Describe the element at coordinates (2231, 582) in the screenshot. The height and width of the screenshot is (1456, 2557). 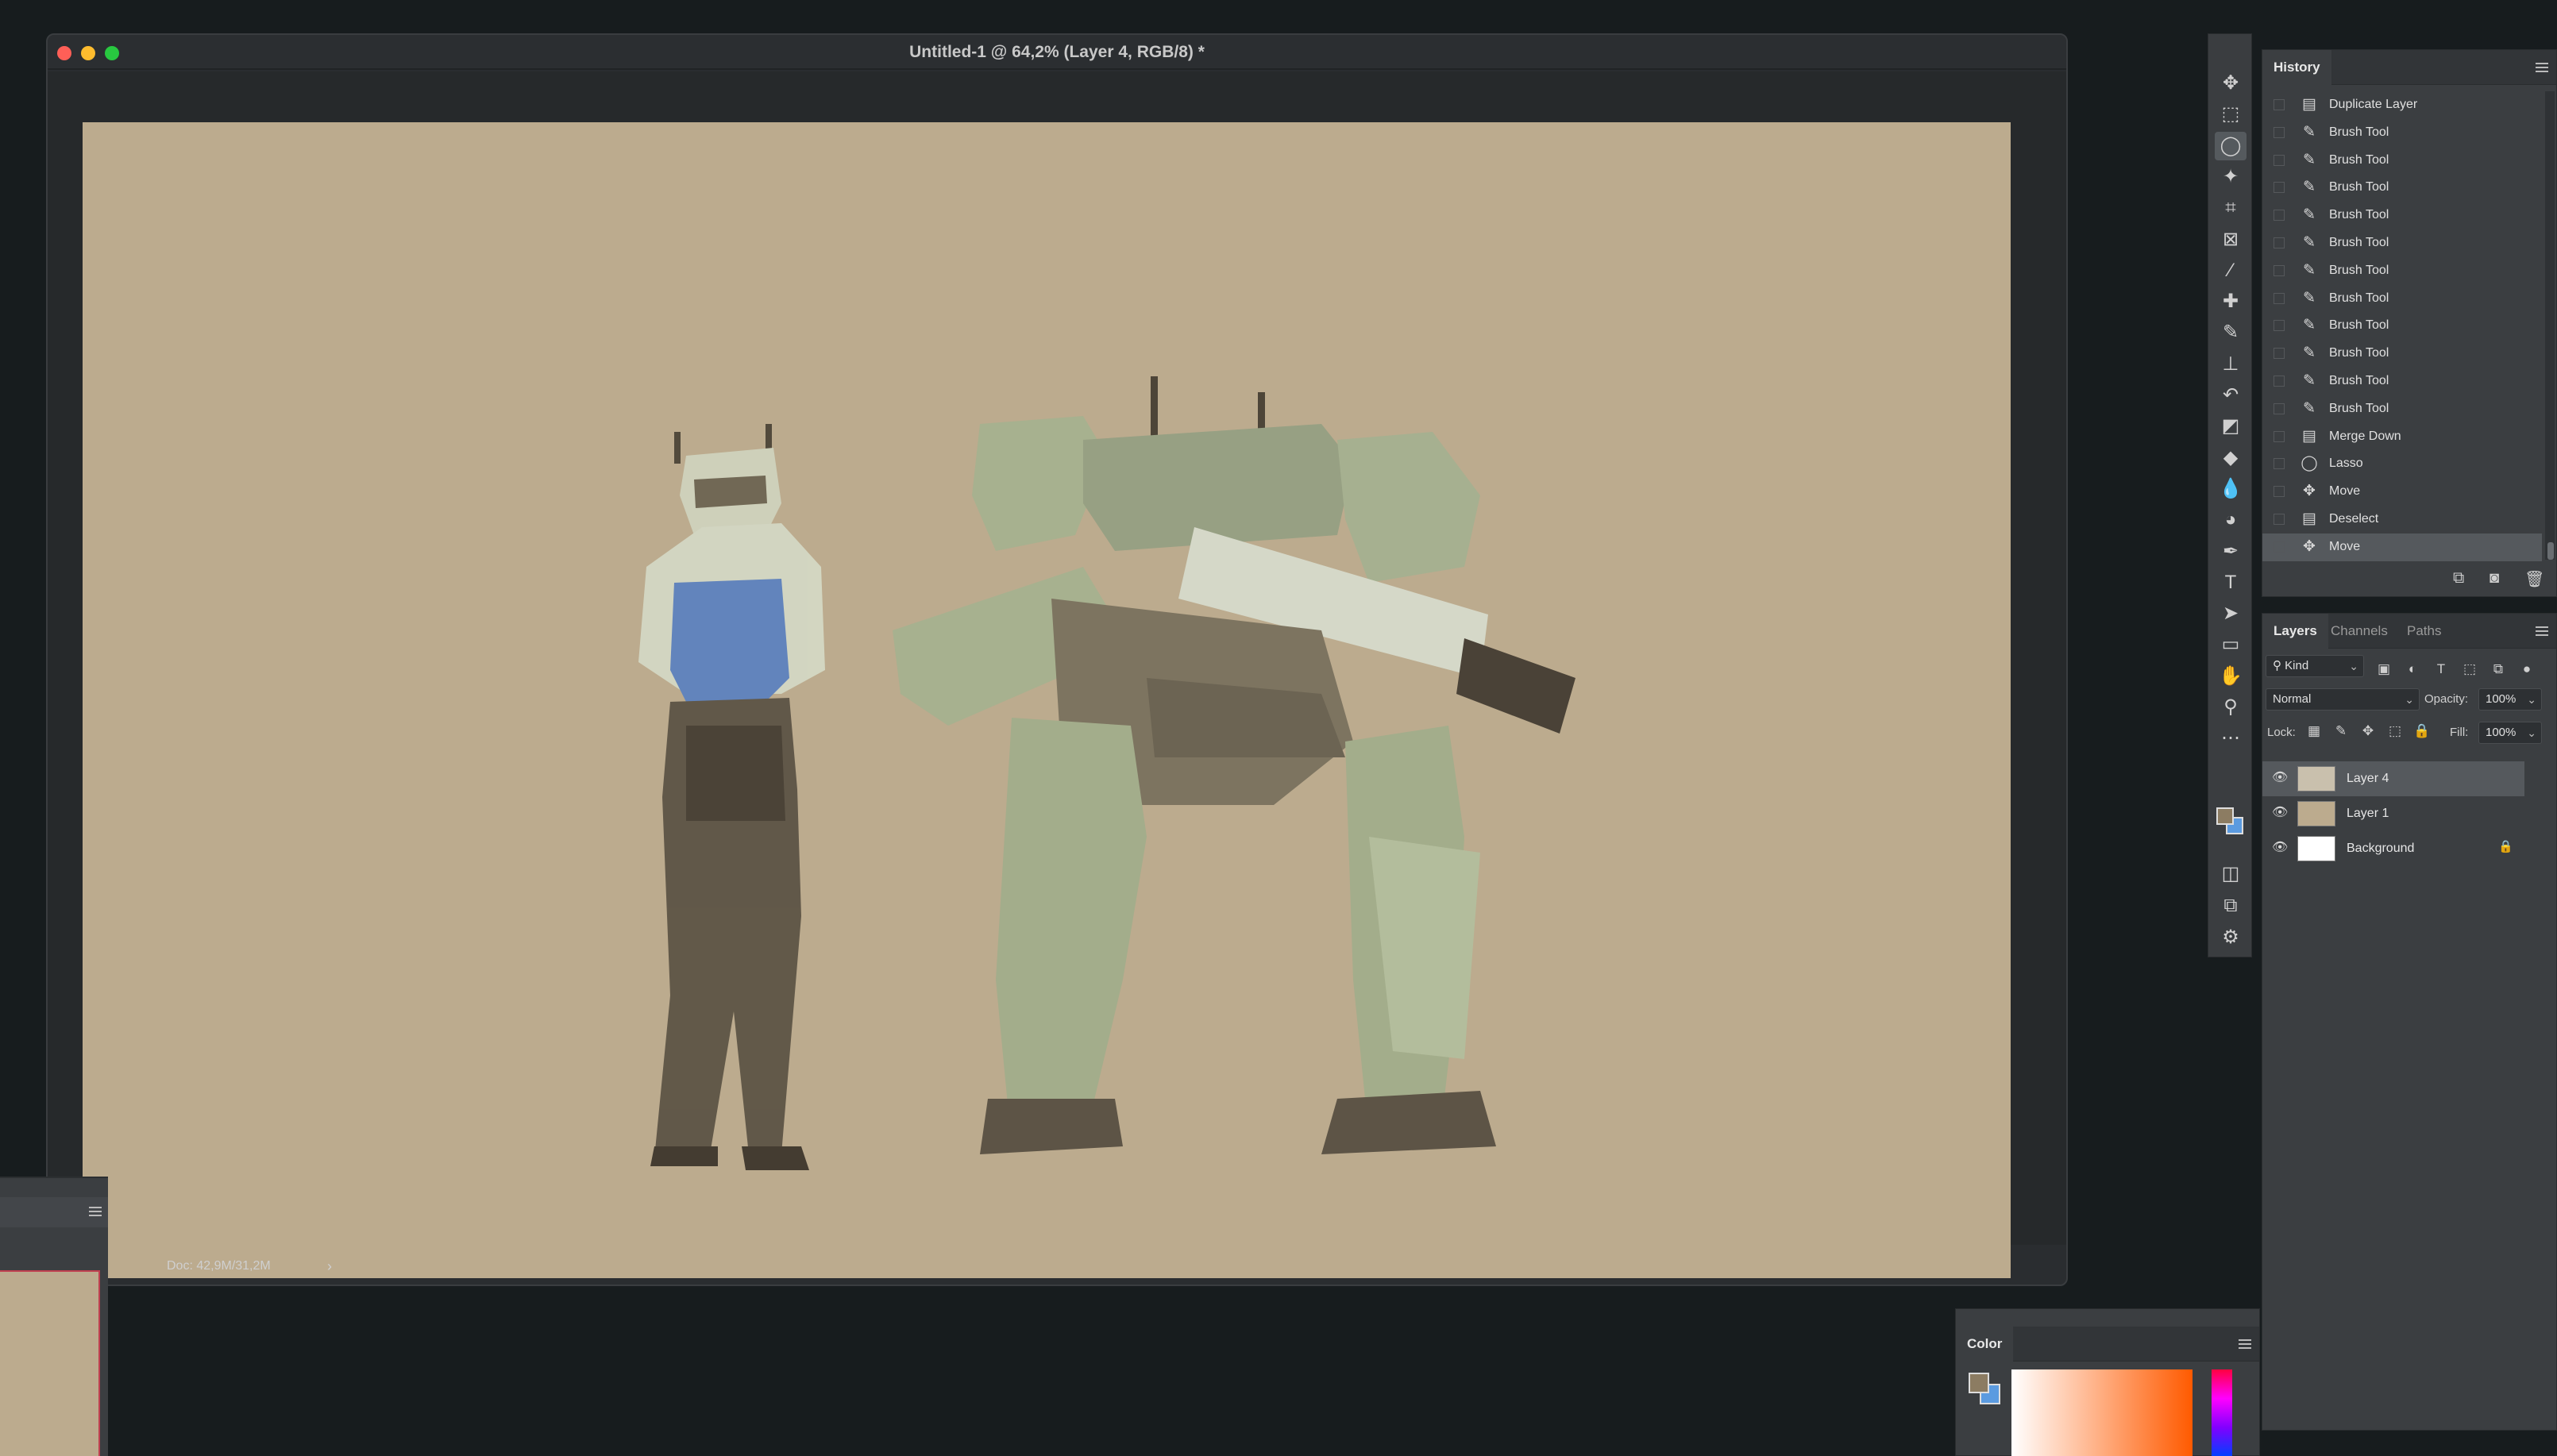
I see `type-tool-icon: T` at that location.